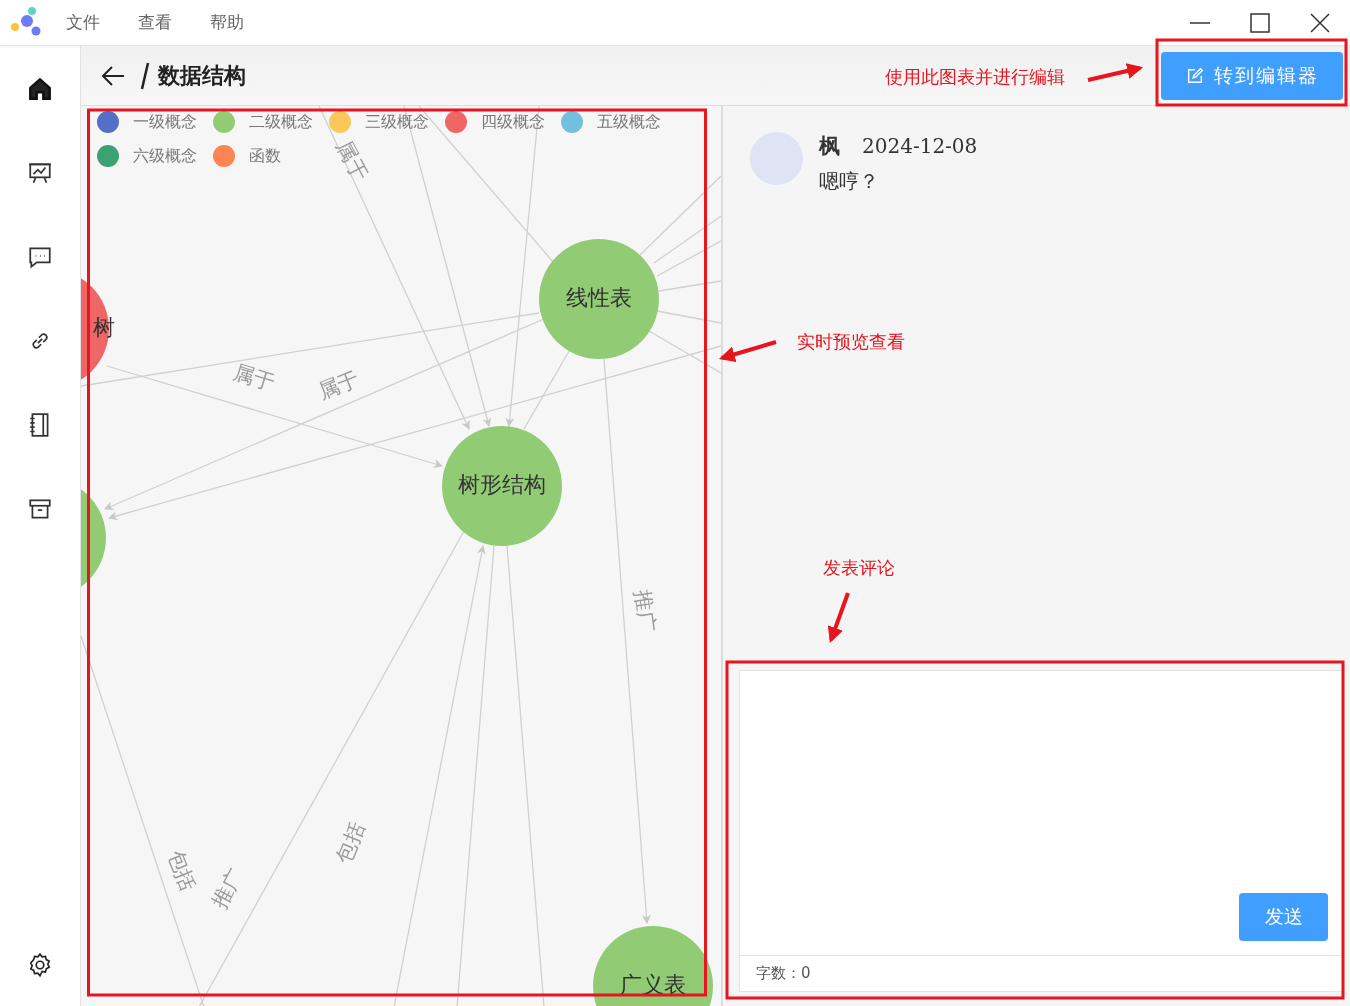 The image size is (1350, 1006). Describe the element at coordinates (40, 965) in the screenshot. I see `settings-icon` at that location.